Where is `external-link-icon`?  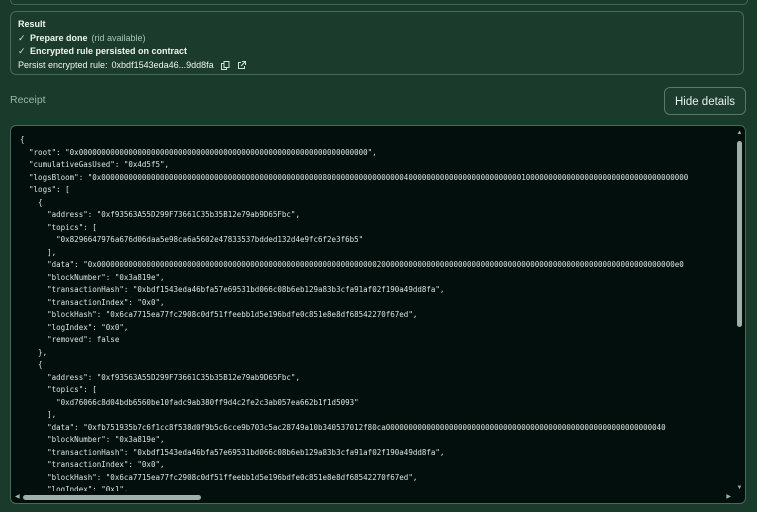
external-link-icon is located at coordinates (241, 65).